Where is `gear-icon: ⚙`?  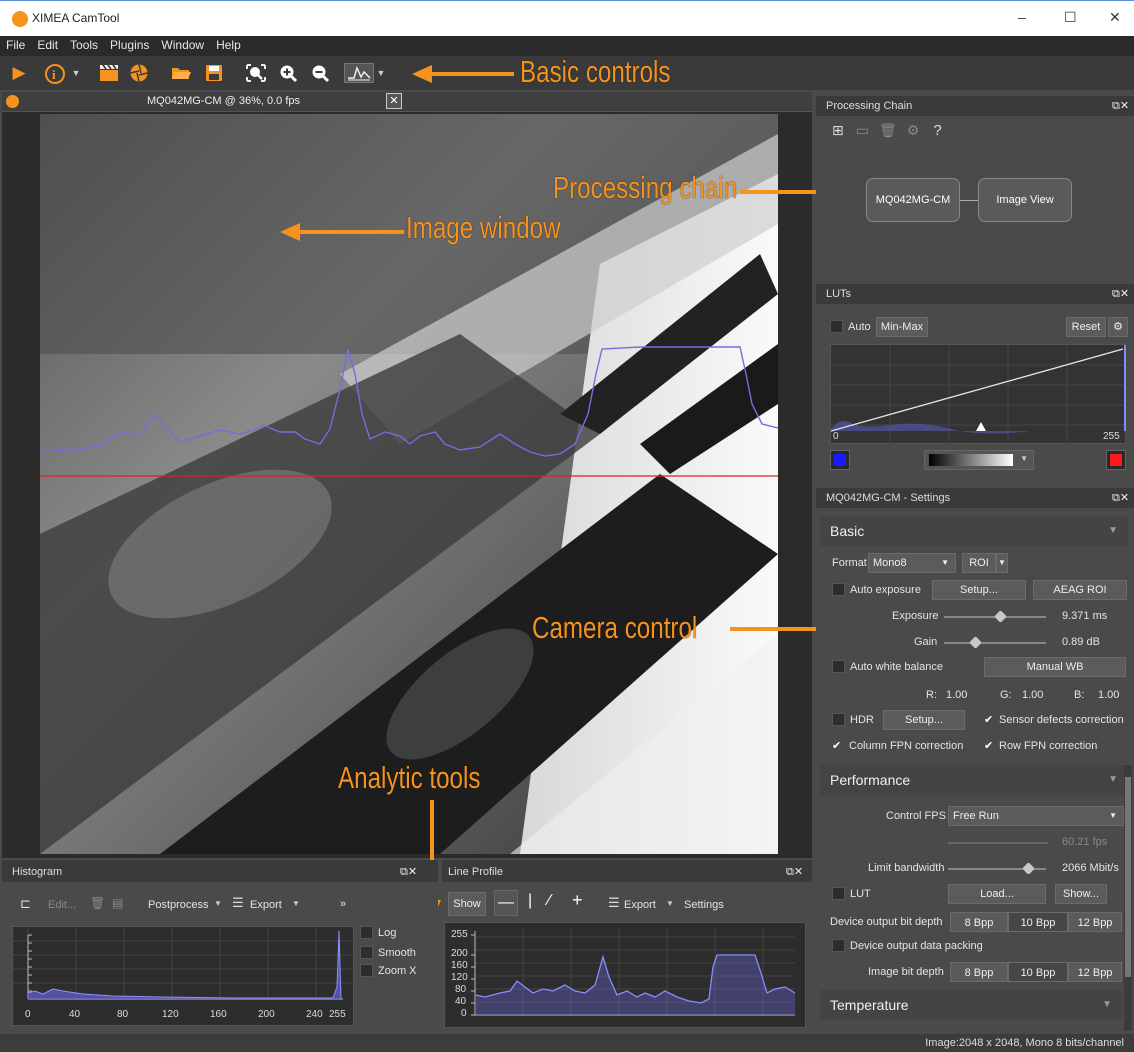 gear-icon: ⚙ is located at coordinates (913, 130).